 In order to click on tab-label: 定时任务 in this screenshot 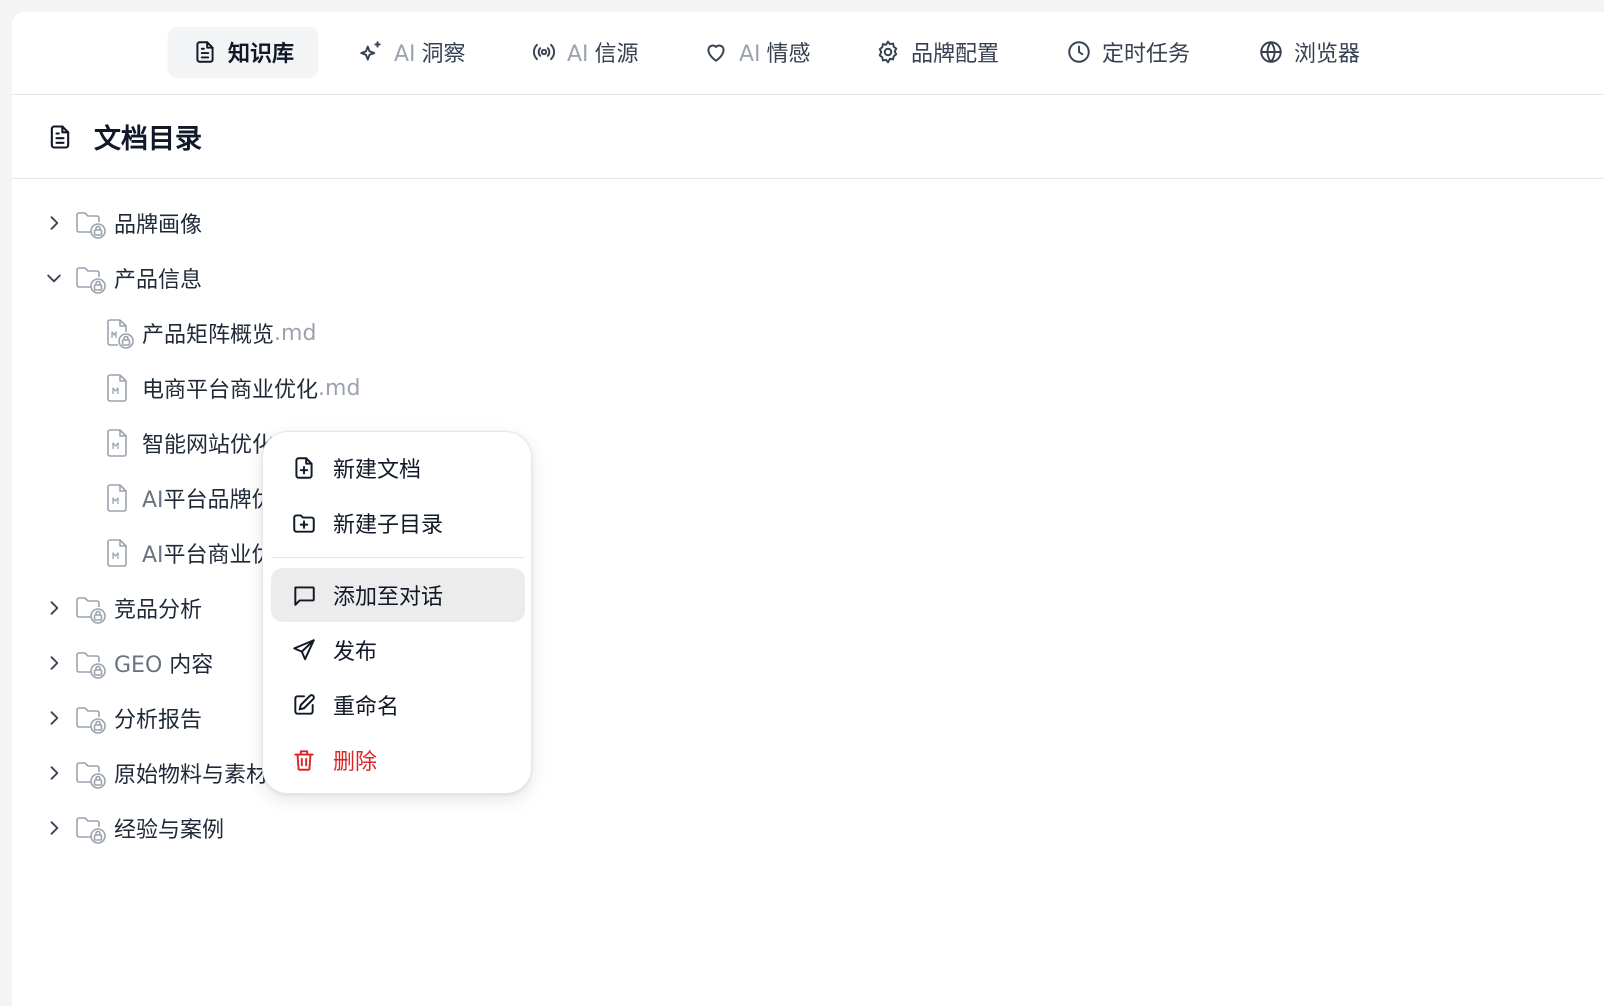, I will do `click(1146, 54)`.